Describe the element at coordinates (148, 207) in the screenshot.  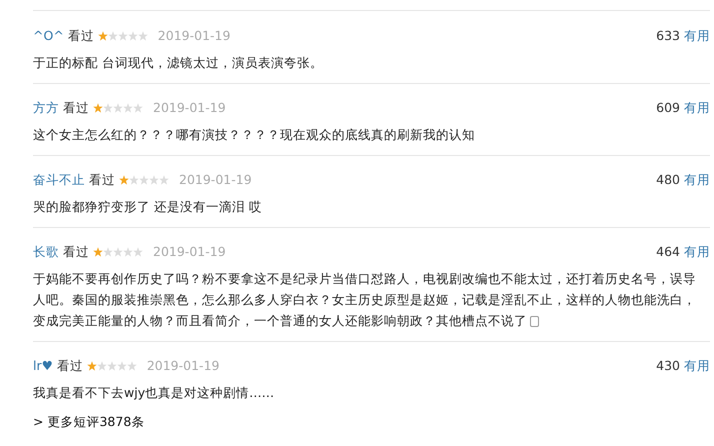
I see `comment-text: 哭的脸都狰狞变形了 还是没有一滴泪 哎` at that location.